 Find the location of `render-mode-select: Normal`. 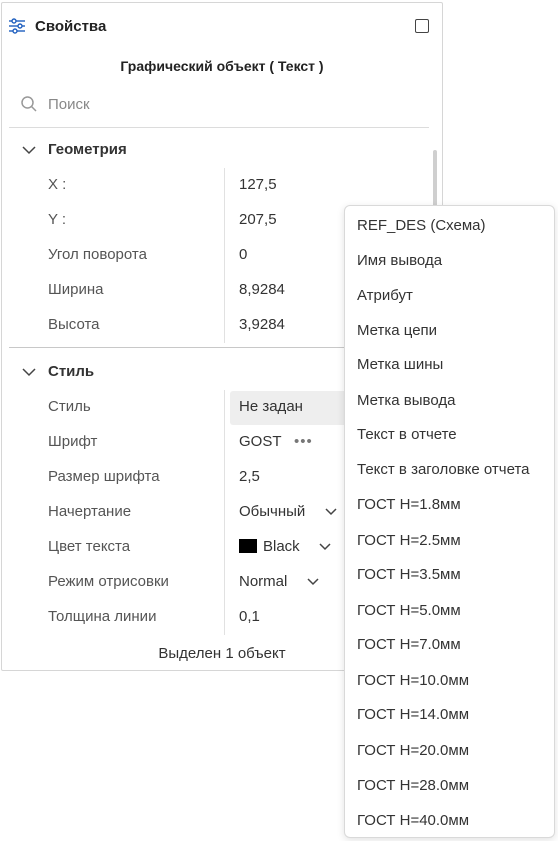

render-mode-select: Normal is located at coordinates (263, 581).